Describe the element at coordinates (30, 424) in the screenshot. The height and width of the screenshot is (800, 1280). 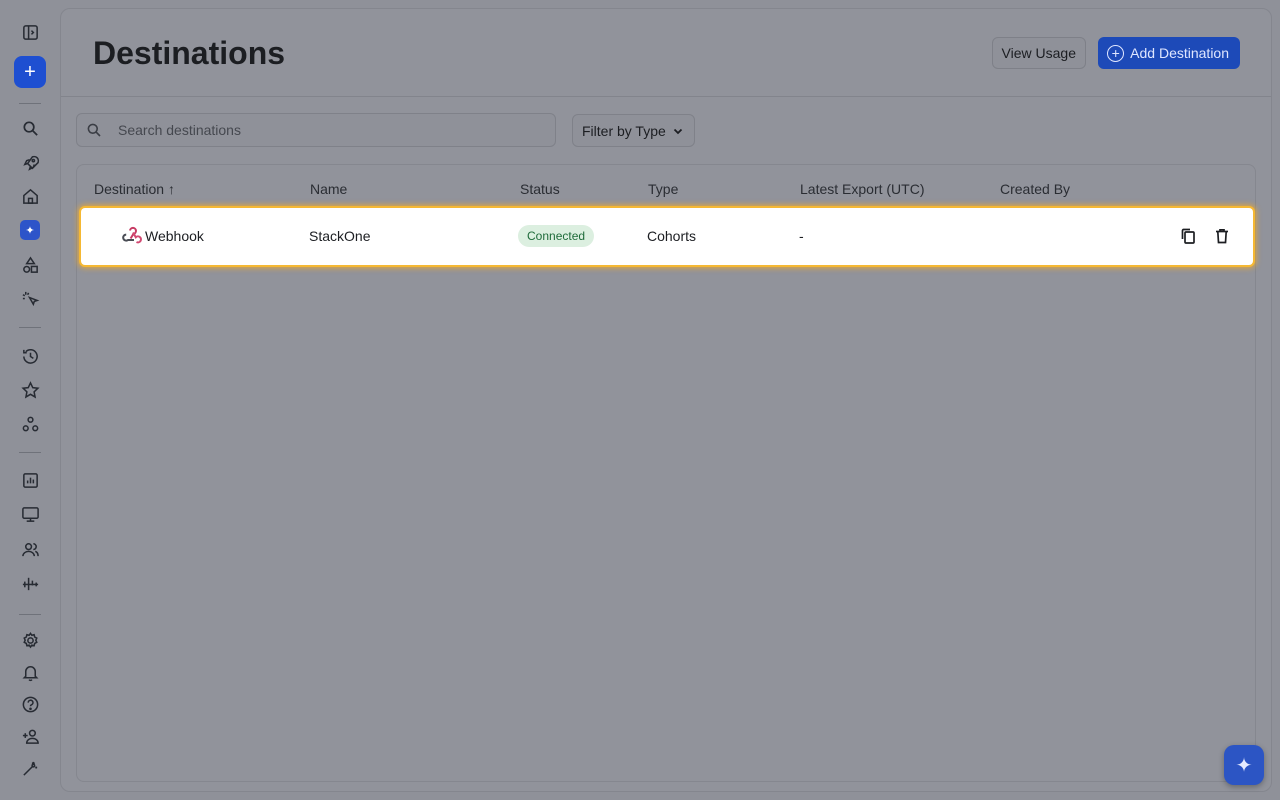
I see `cohorts-icon` at that location.